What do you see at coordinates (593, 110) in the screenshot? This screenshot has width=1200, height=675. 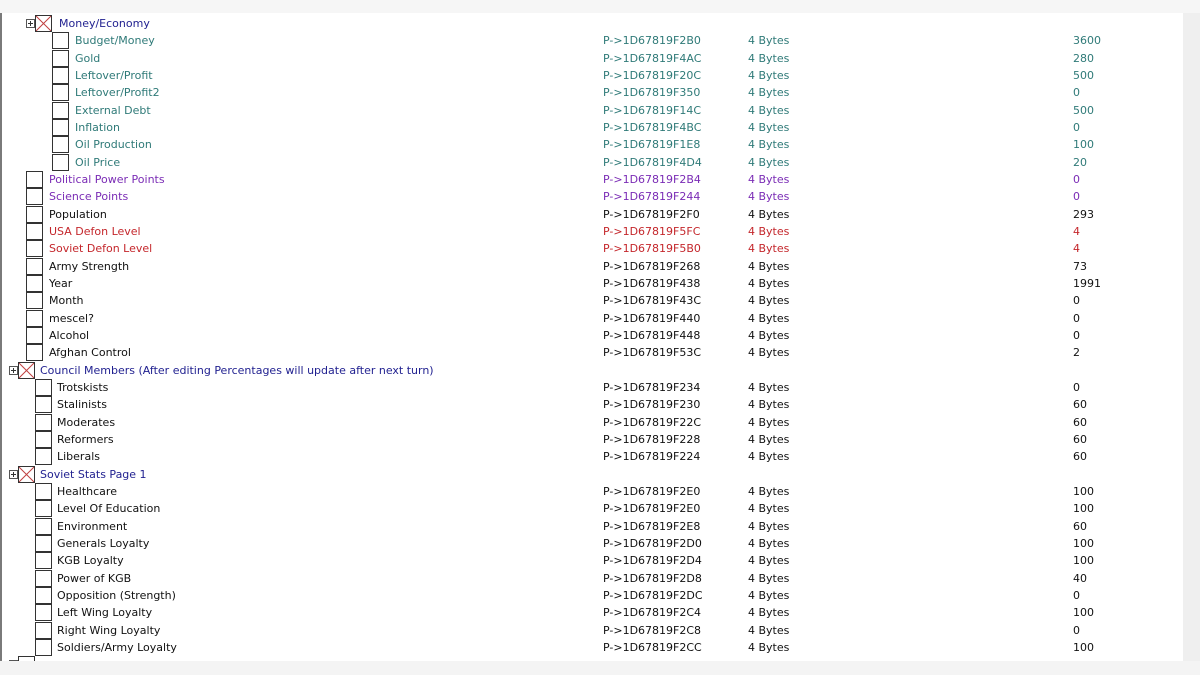 I see `table-row: External Debt P->1D67819F14C 4 Bytes 500` at bounding box center [593, 110].